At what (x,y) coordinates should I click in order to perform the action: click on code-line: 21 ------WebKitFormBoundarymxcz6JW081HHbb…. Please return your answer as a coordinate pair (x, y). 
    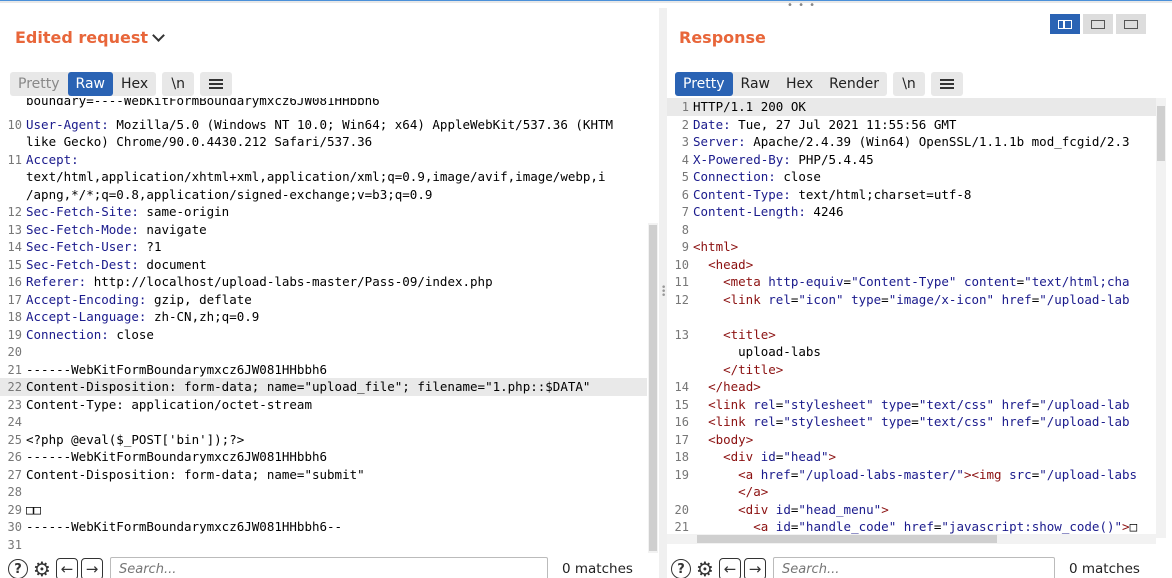
    Looking at the image, I should click on (323, 370).